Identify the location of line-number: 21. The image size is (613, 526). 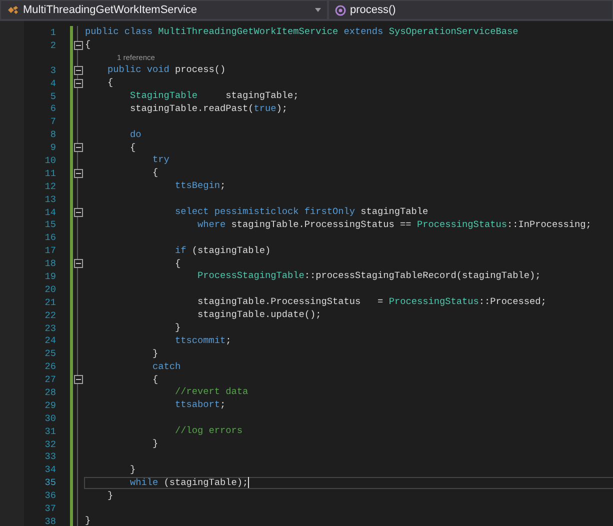
(50, 302).